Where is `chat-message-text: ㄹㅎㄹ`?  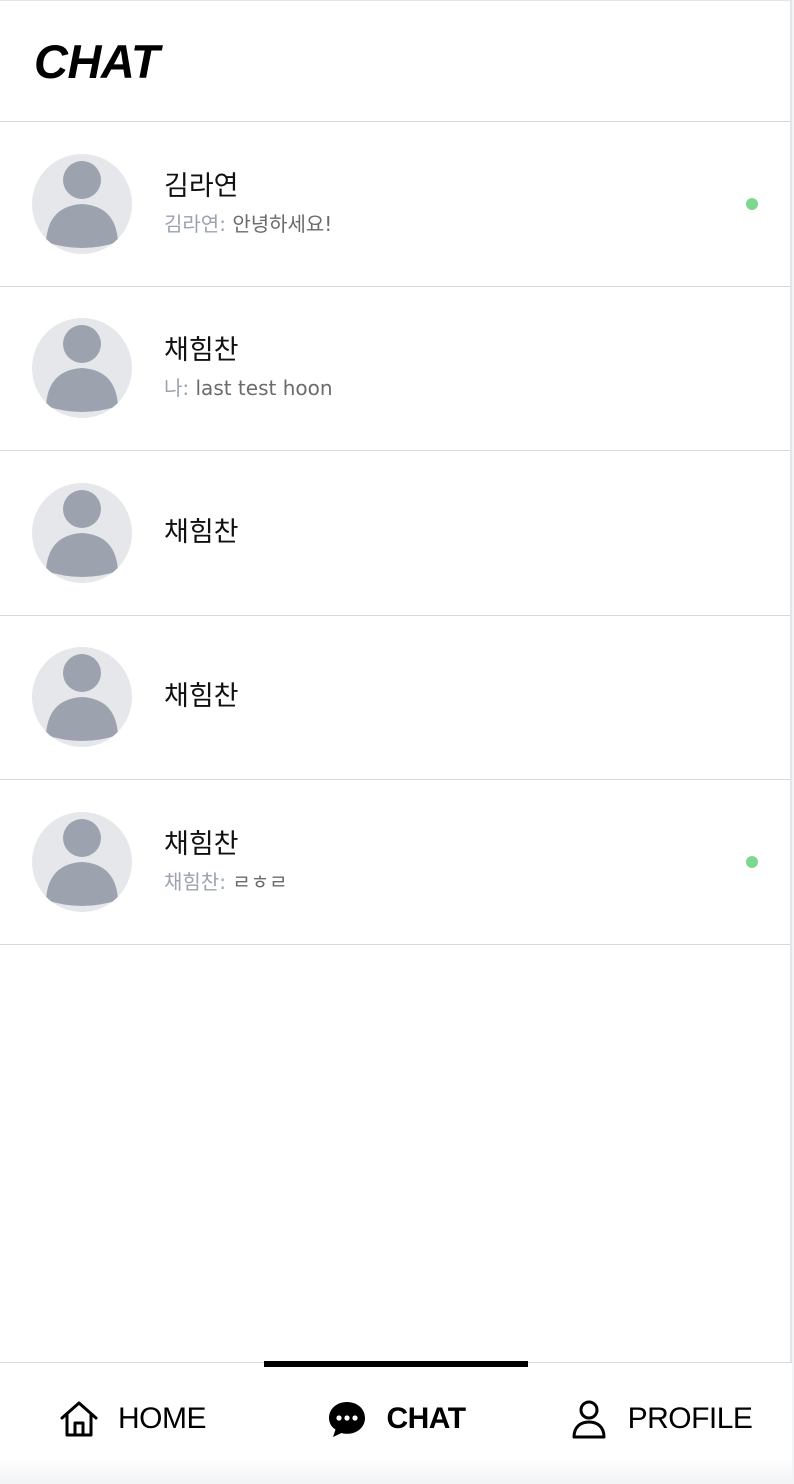 chat-message-text: ㄹㅎㄹ is located at coordinates (260, 881).